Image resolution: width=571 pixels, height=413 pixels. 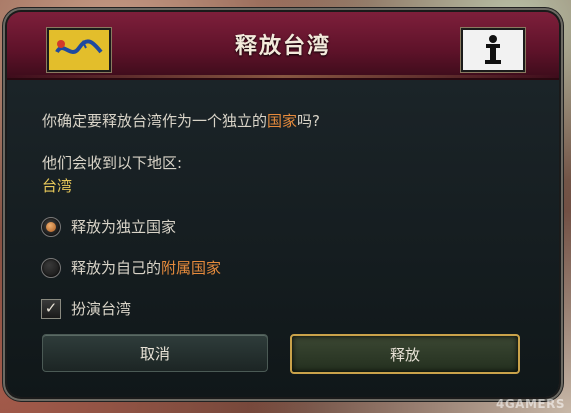 I want to click on play-as-label: 扮演台湾, so click(x=101, y=309).